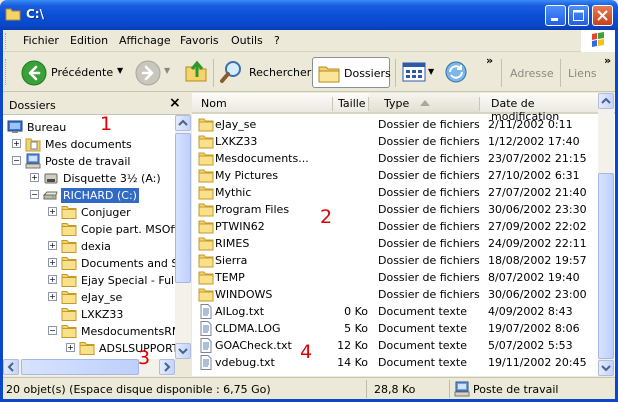 The width and height of the screenshot is (618, 402). What do you see at coordinates (6, 41) in the screenshot?
I see `menu-grip` at bounding box center [6, 41].